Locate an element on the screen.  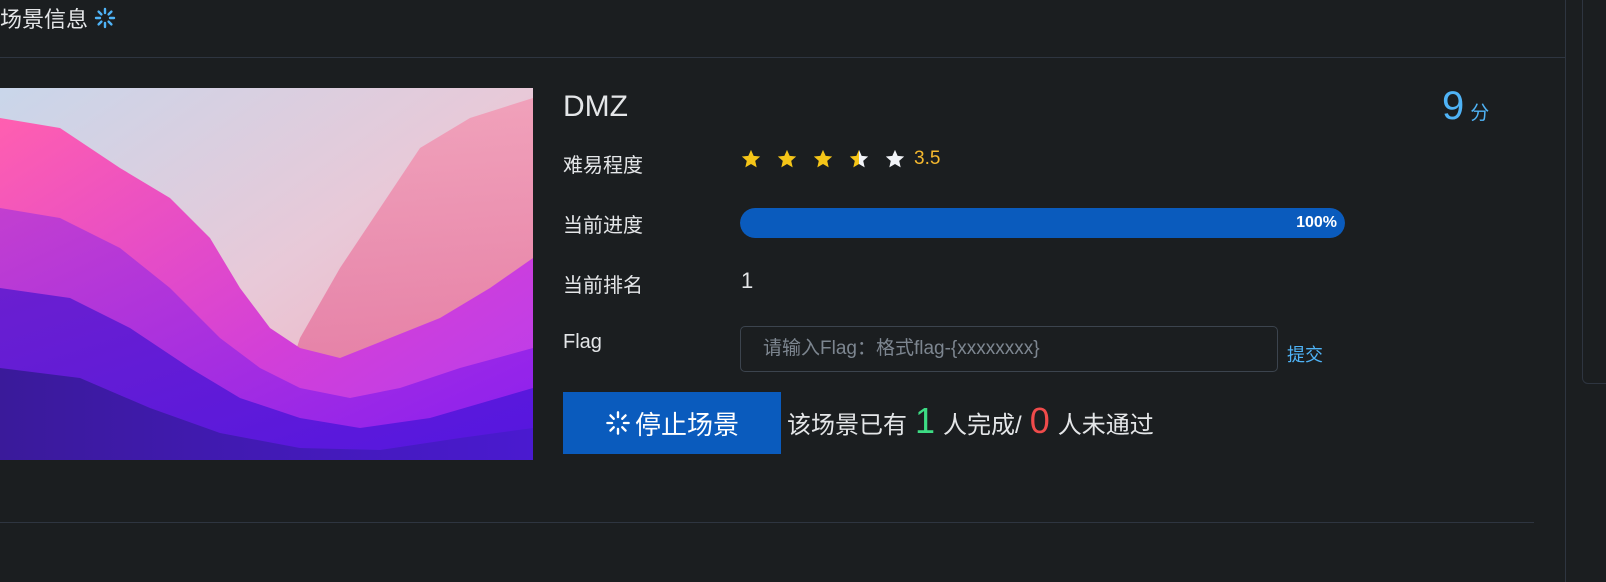
progress-bar: 100% is located at coordinates (1042, 223).